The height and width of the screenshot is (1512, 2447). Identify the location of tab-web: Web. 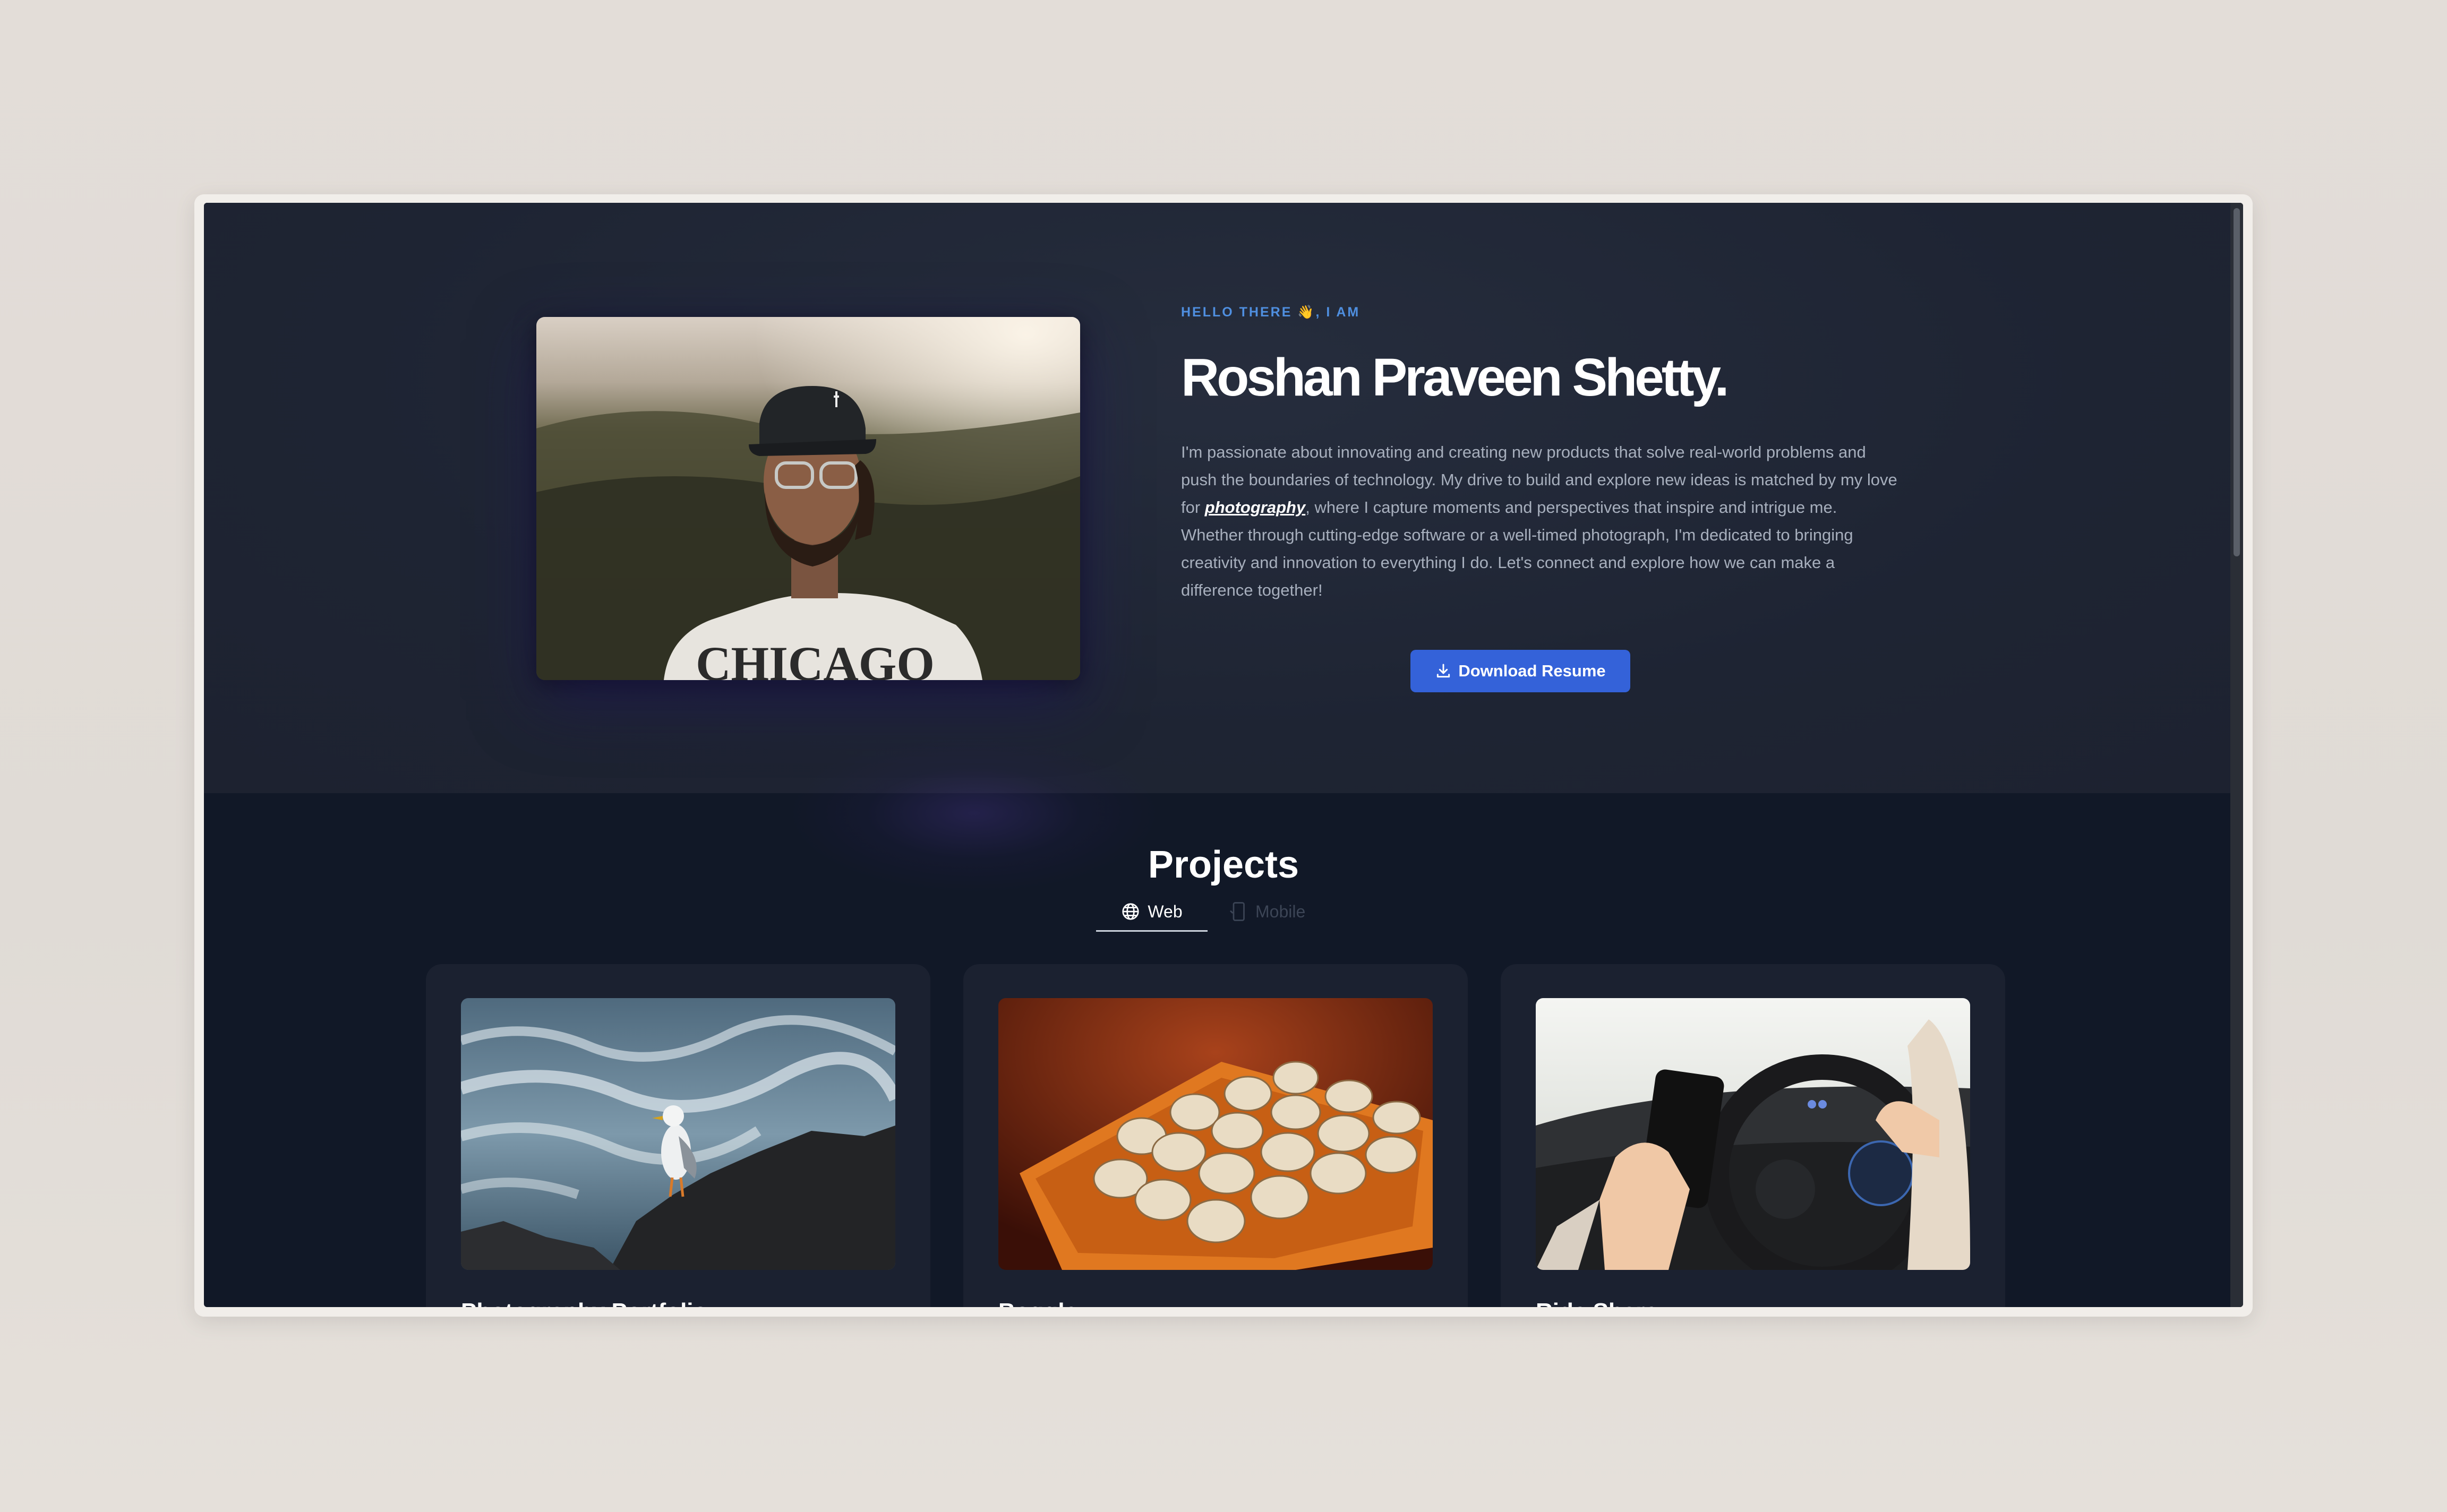
(1152, 912).